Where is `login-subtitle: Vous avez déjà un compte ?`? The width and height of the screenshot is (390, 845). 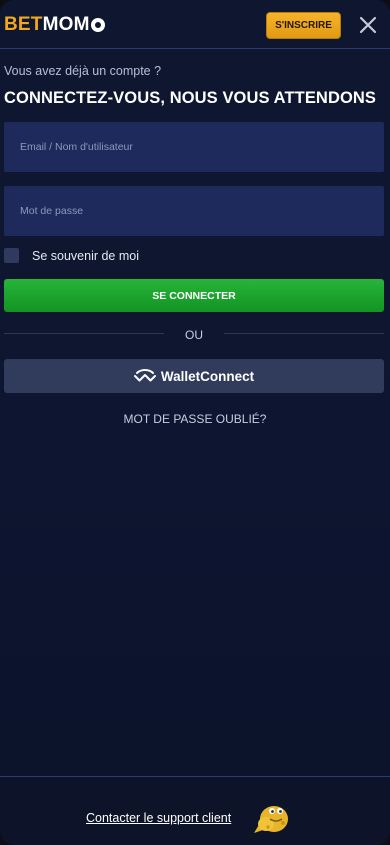
login-subtitle: Vous avez déjà un compte ? is located at coordinates (83, 71).